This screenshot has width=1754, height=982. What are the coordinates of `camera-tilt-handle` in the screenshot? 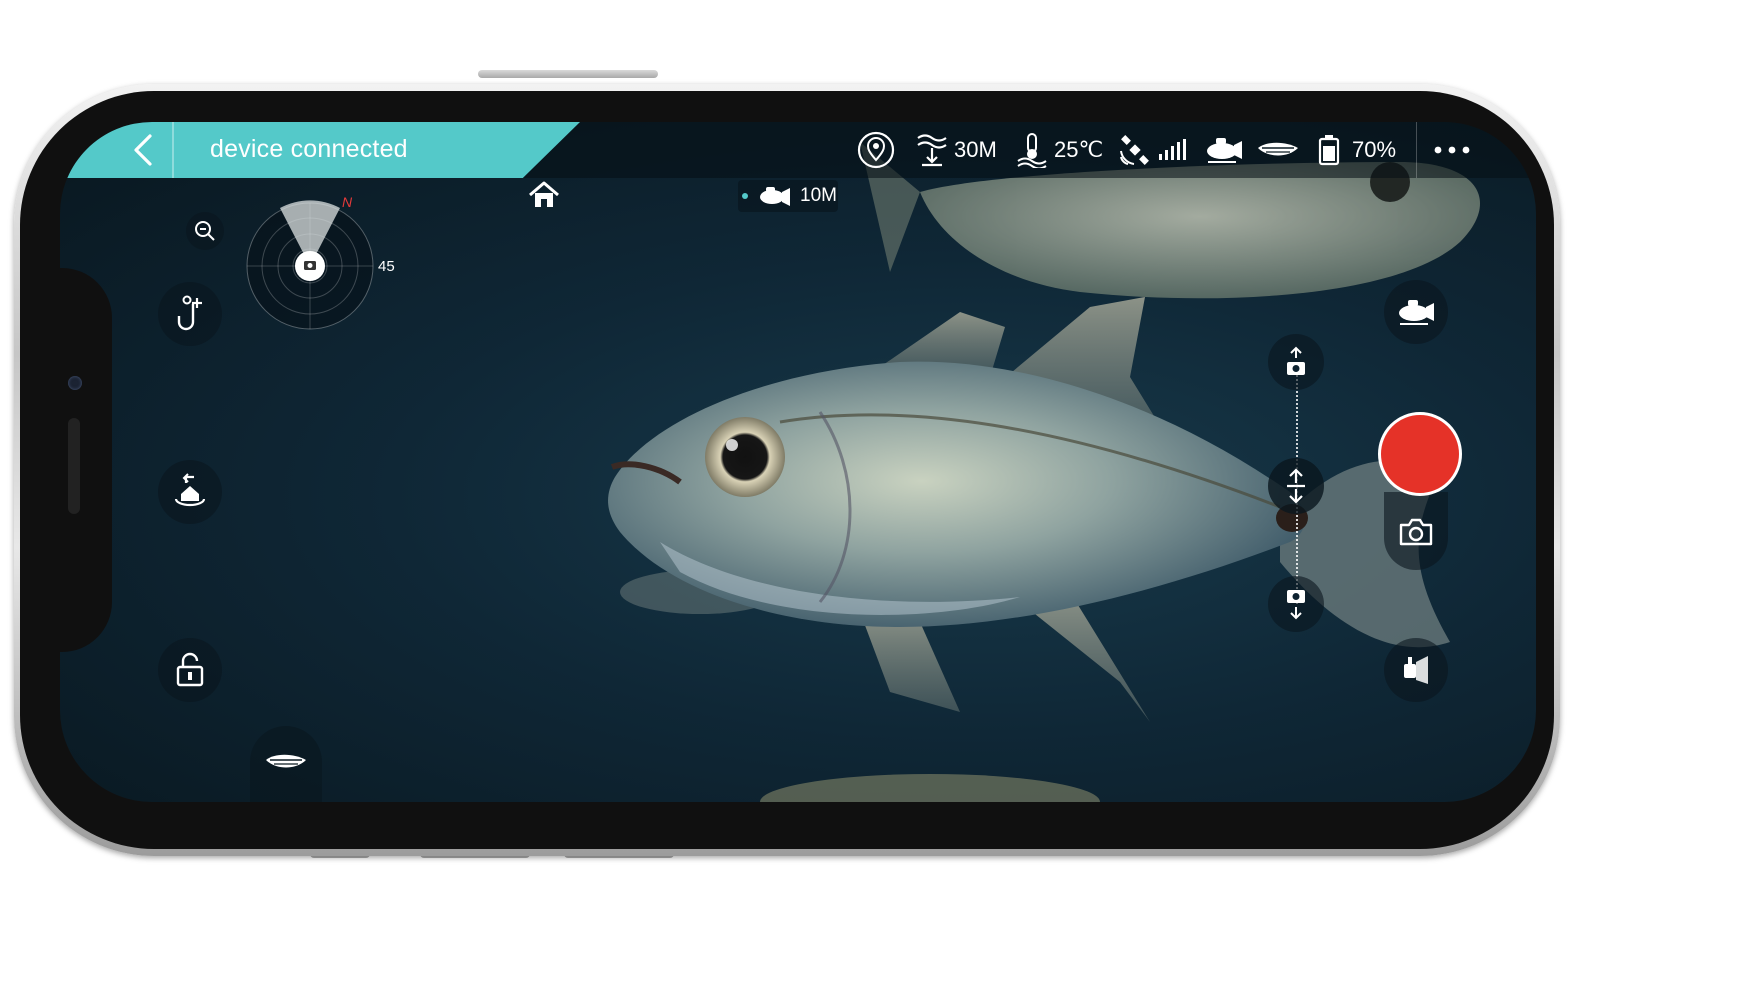 It's located at (1296, 486).